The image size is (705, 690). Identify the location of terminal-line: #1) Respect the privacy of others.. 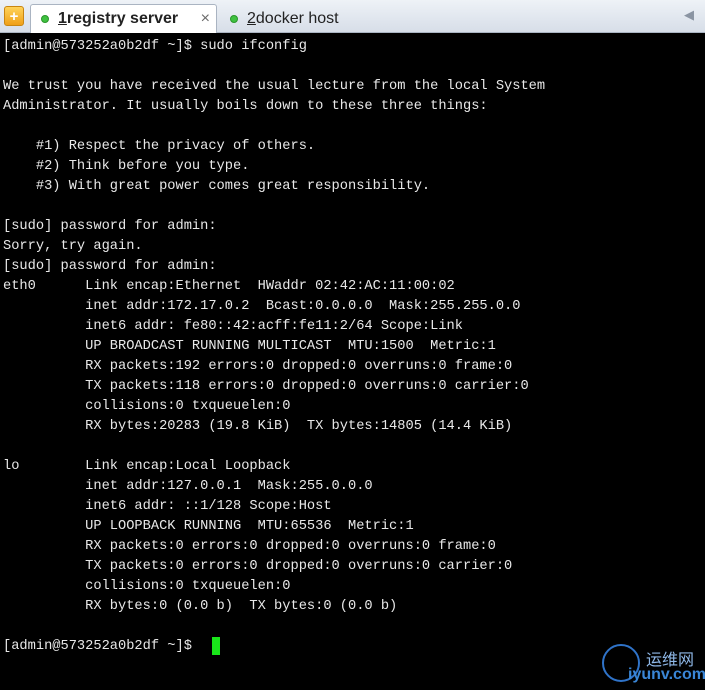
(159, 146).